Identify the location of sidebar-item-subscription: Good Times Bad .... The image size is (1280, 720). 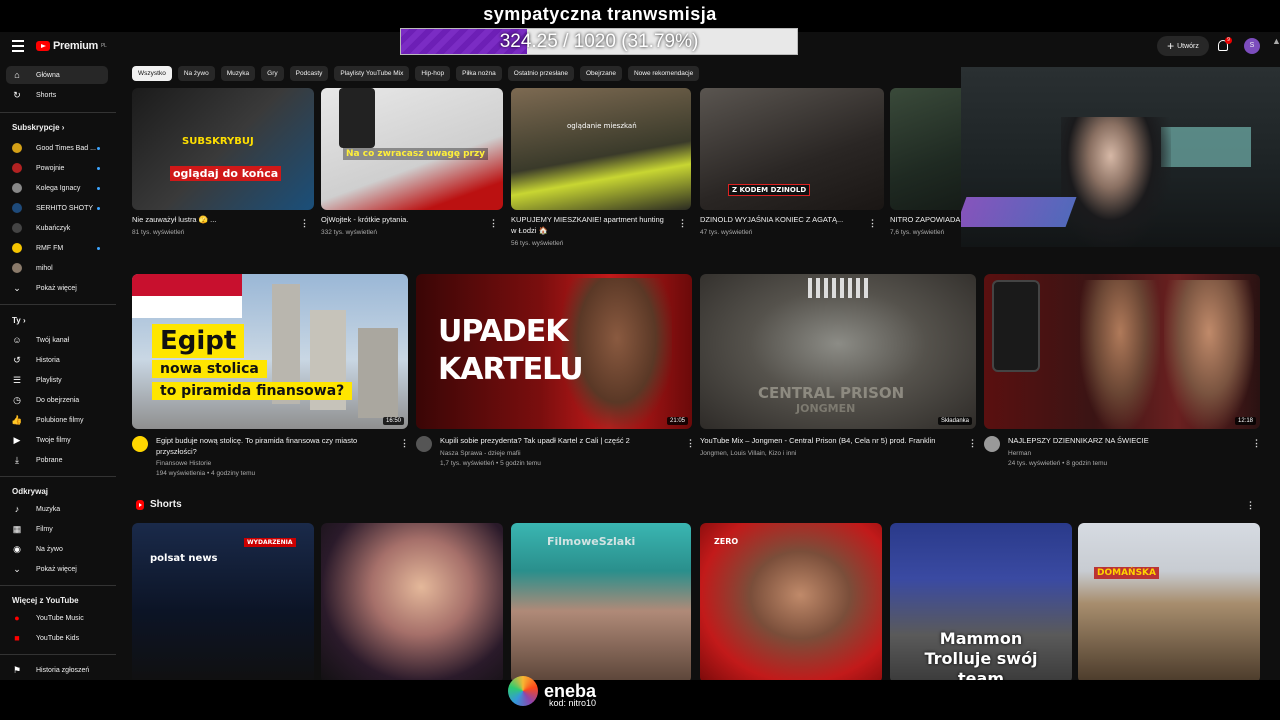
(57, 148).